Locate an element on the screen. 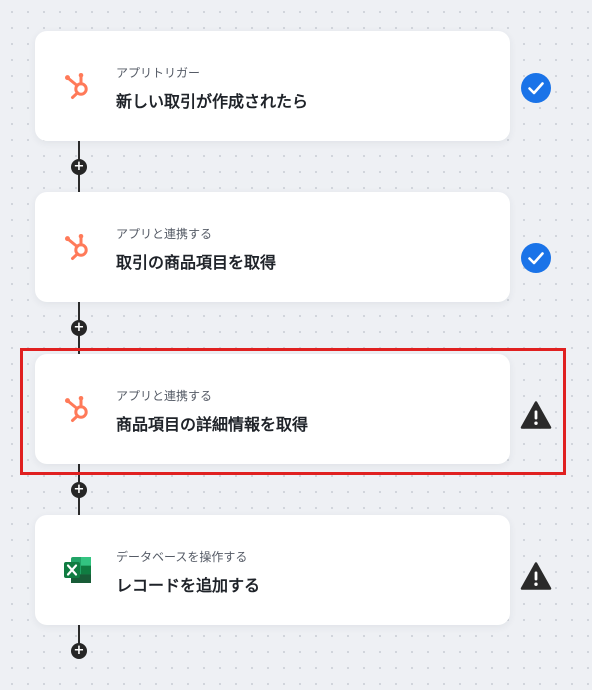 This screenshot has width=592, height=690. step-title: 新しい取引が作成されたら is located at coordinates (212, 101).